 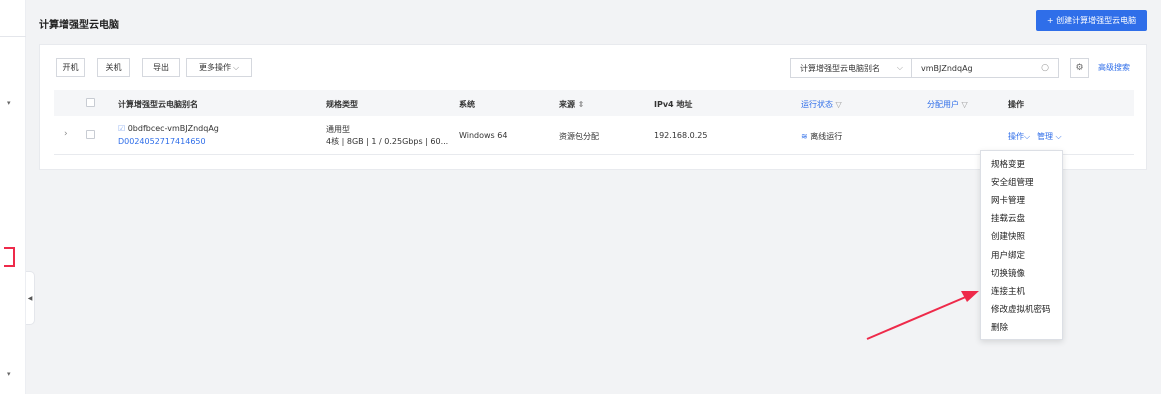 What do you see at coordinates (1045, 136) in the screenshot?
I see `row-manage-label: 管理` at bounding box center [1045, 136].